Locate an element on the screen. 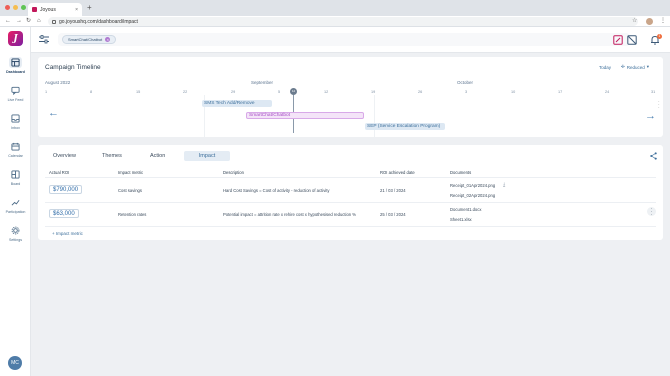 The height and width of the screenshot is (376, 670). url-text: go.joyoushq.com/dashboard/impact is located at coordinates (98, 21).